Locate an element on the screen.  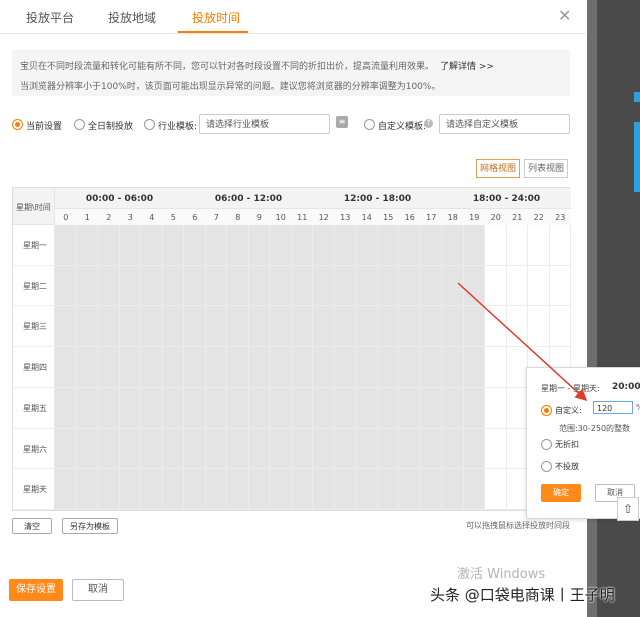
help-icon: ? is located at coordinates (428, 123).